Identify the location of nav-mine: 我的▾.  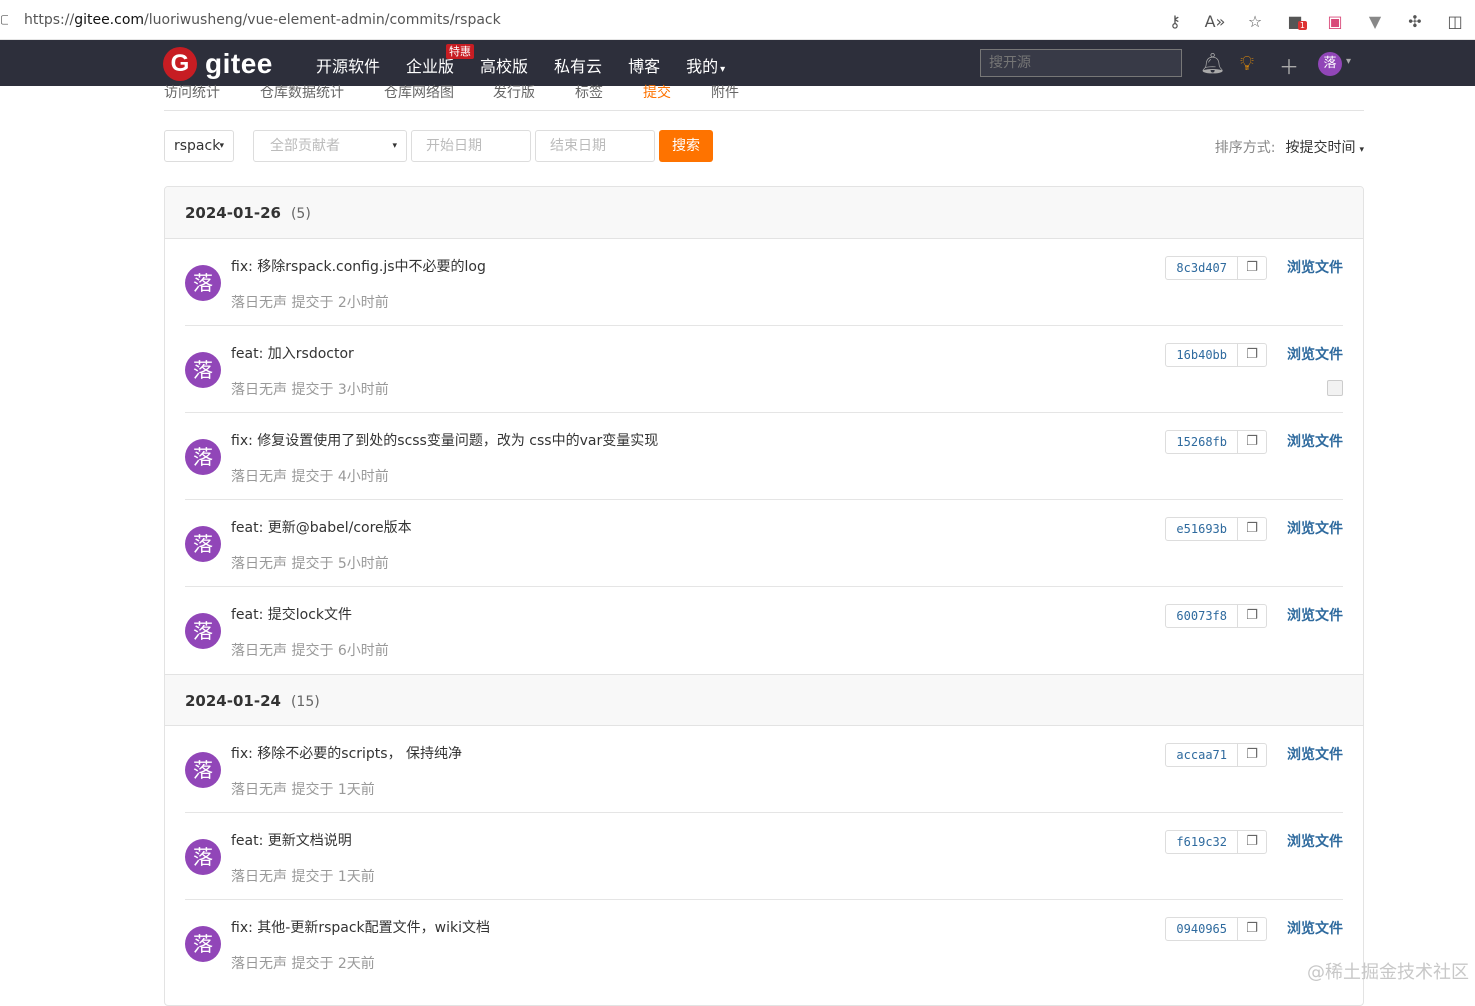
(705, 65).